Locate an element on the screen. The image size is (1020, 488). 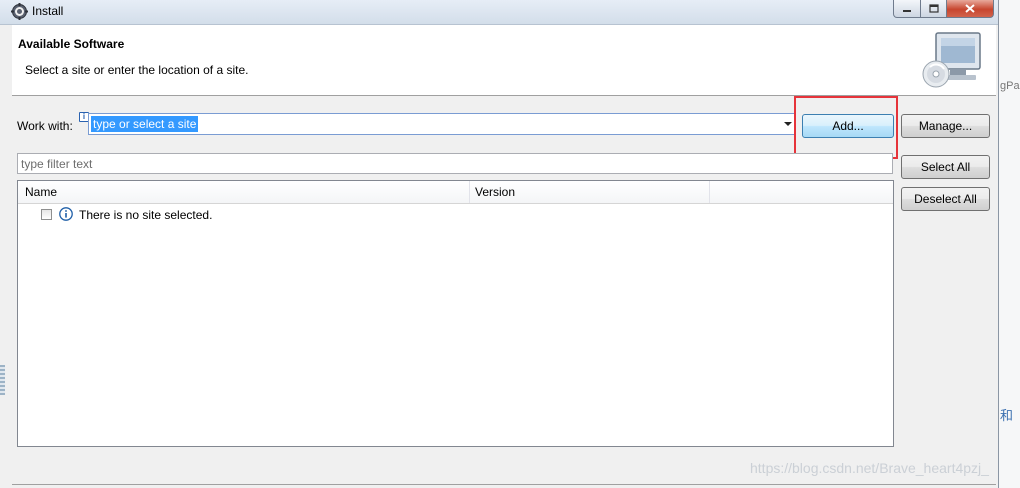
column-header-version: Version is located at coordinates (590, 192).